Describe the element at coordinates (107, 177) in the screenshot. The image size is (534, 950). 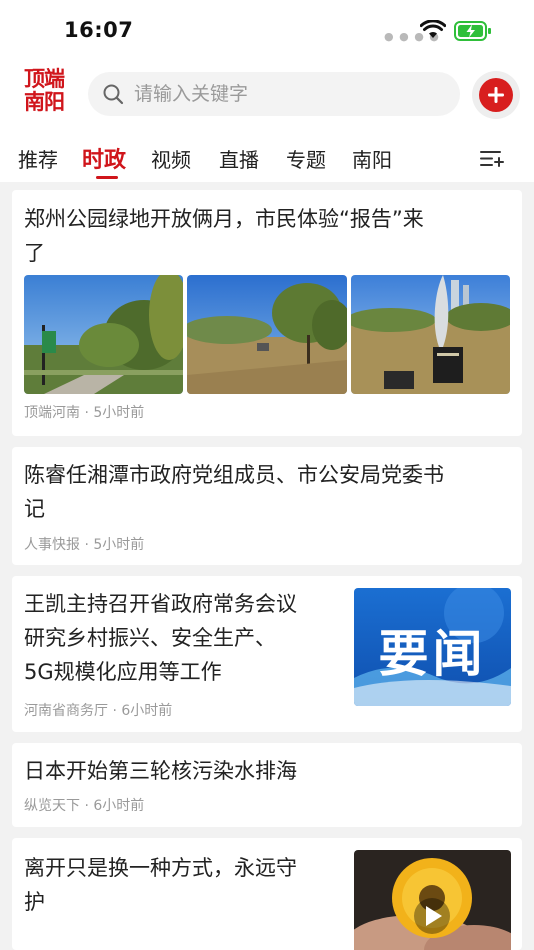
I see `tab-active-indicator` at that location.